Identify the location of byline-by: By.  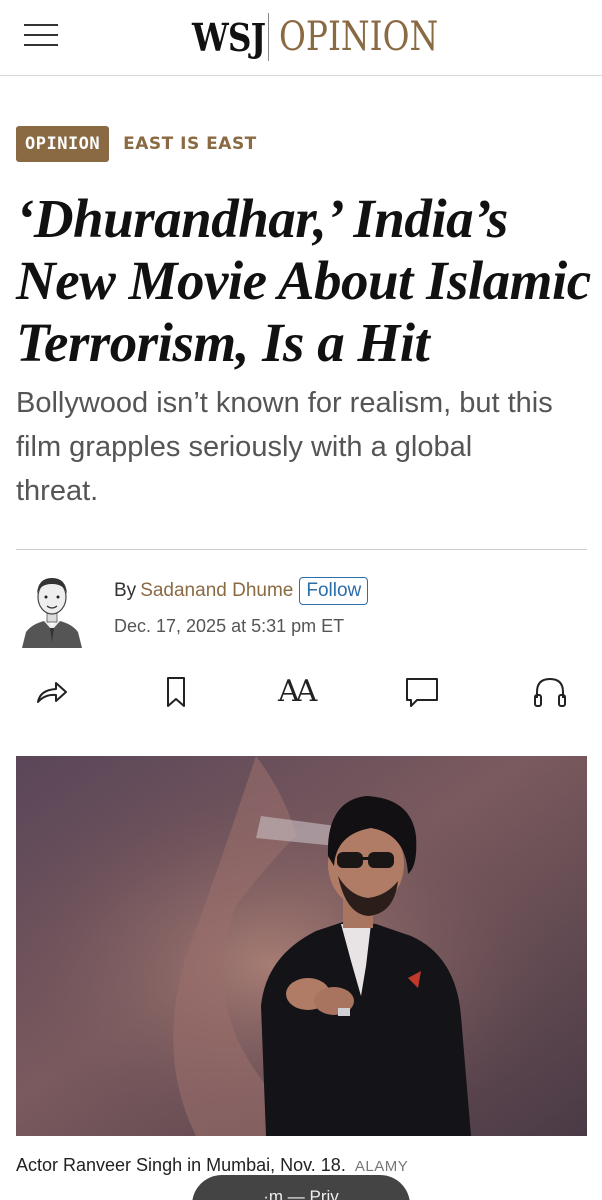
(125, 590).